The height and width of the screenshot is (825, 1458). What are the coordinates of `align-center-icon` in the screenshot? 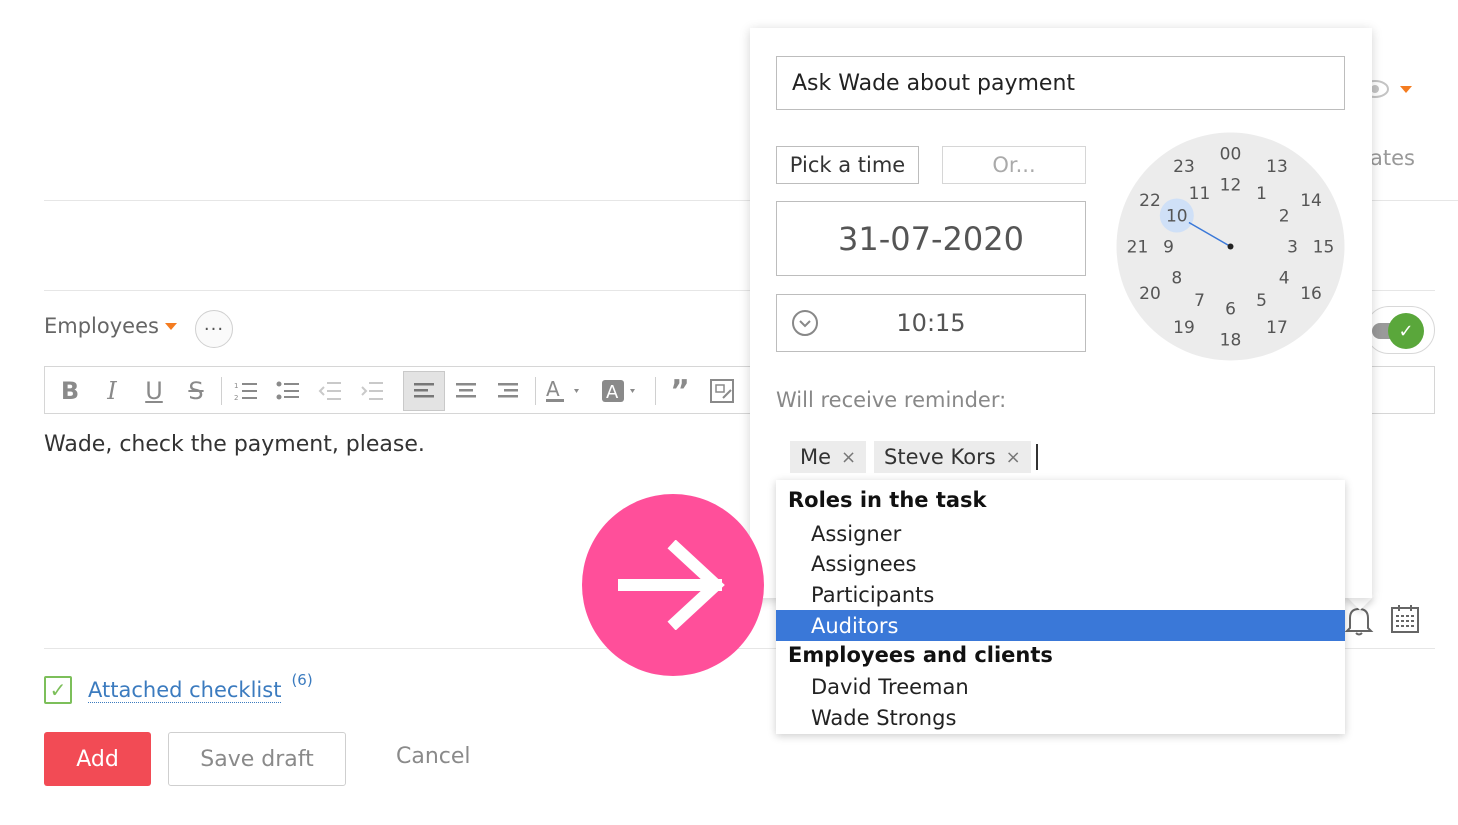 It's located at (466, 391).